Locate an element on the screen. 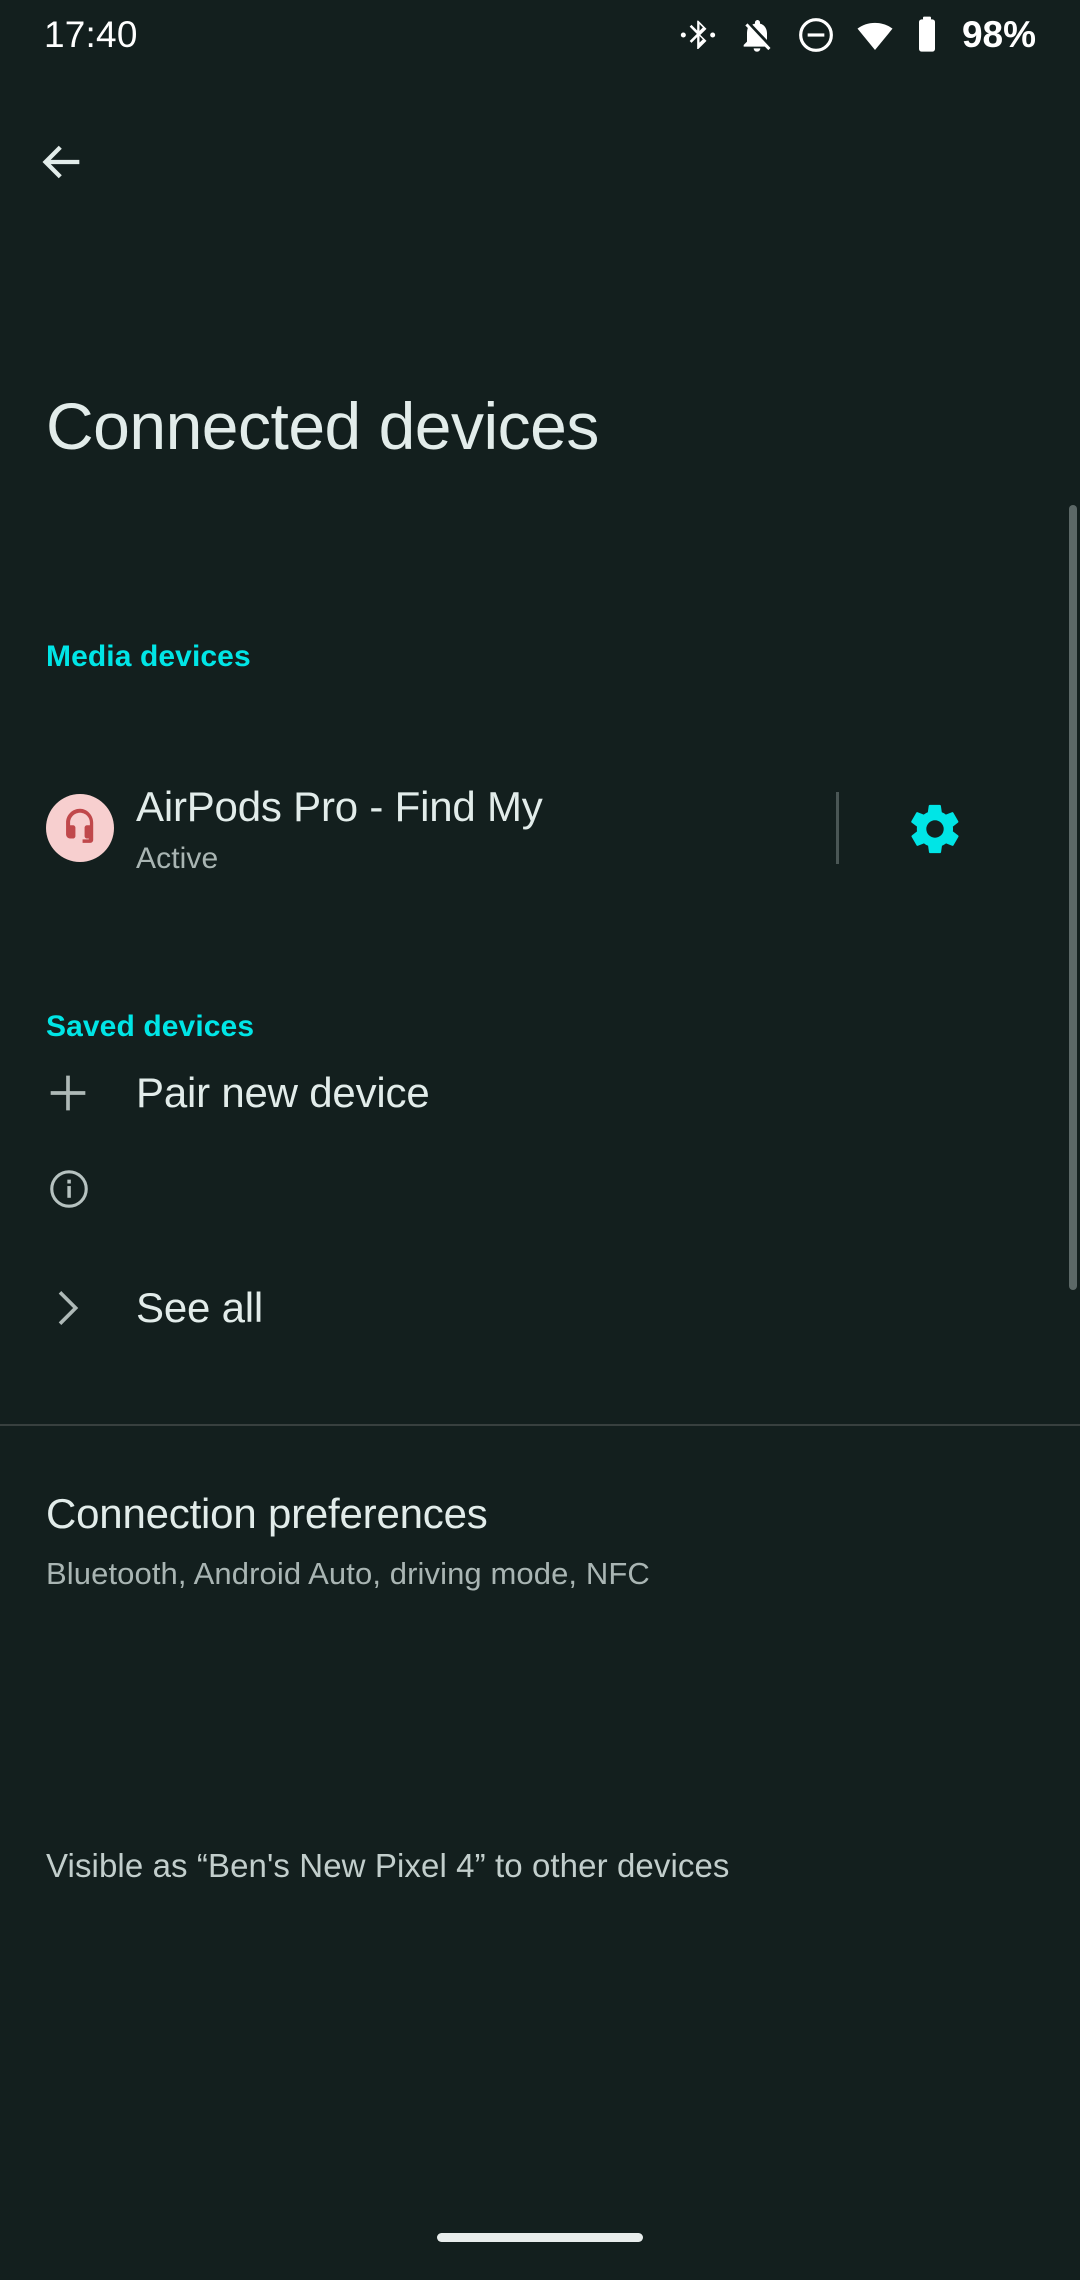 This screenshot has width=1080, height=2280. device-status: Active is located at coordinates (177, 858).